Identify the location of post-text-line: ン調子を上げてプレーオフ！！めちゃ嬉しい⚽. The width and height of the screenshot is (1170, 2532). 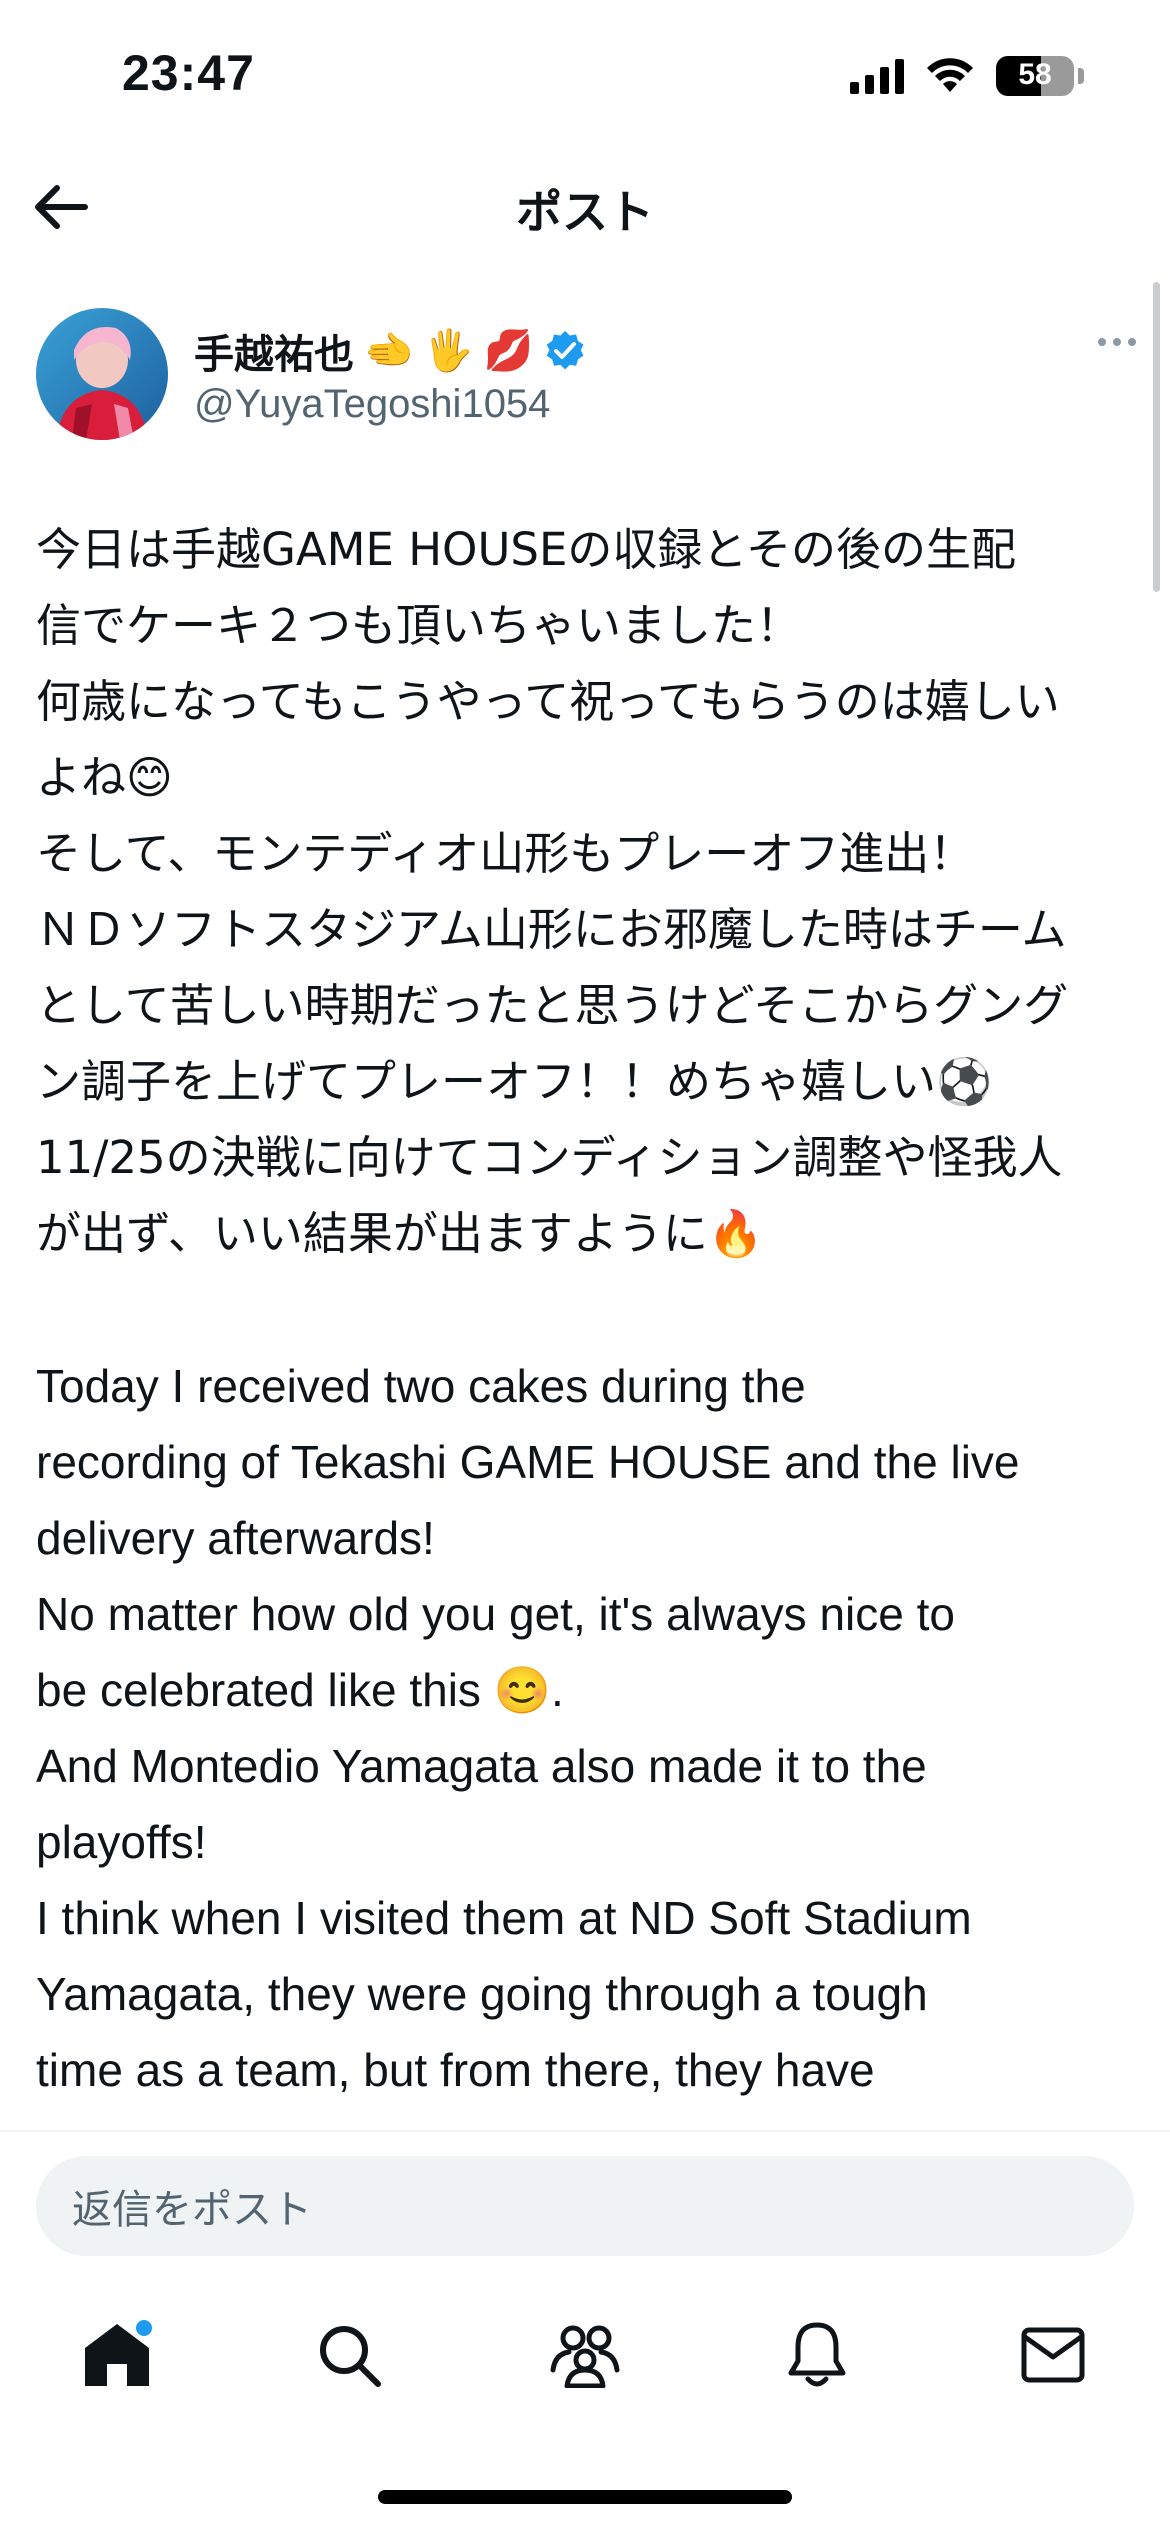
(514, 1081).